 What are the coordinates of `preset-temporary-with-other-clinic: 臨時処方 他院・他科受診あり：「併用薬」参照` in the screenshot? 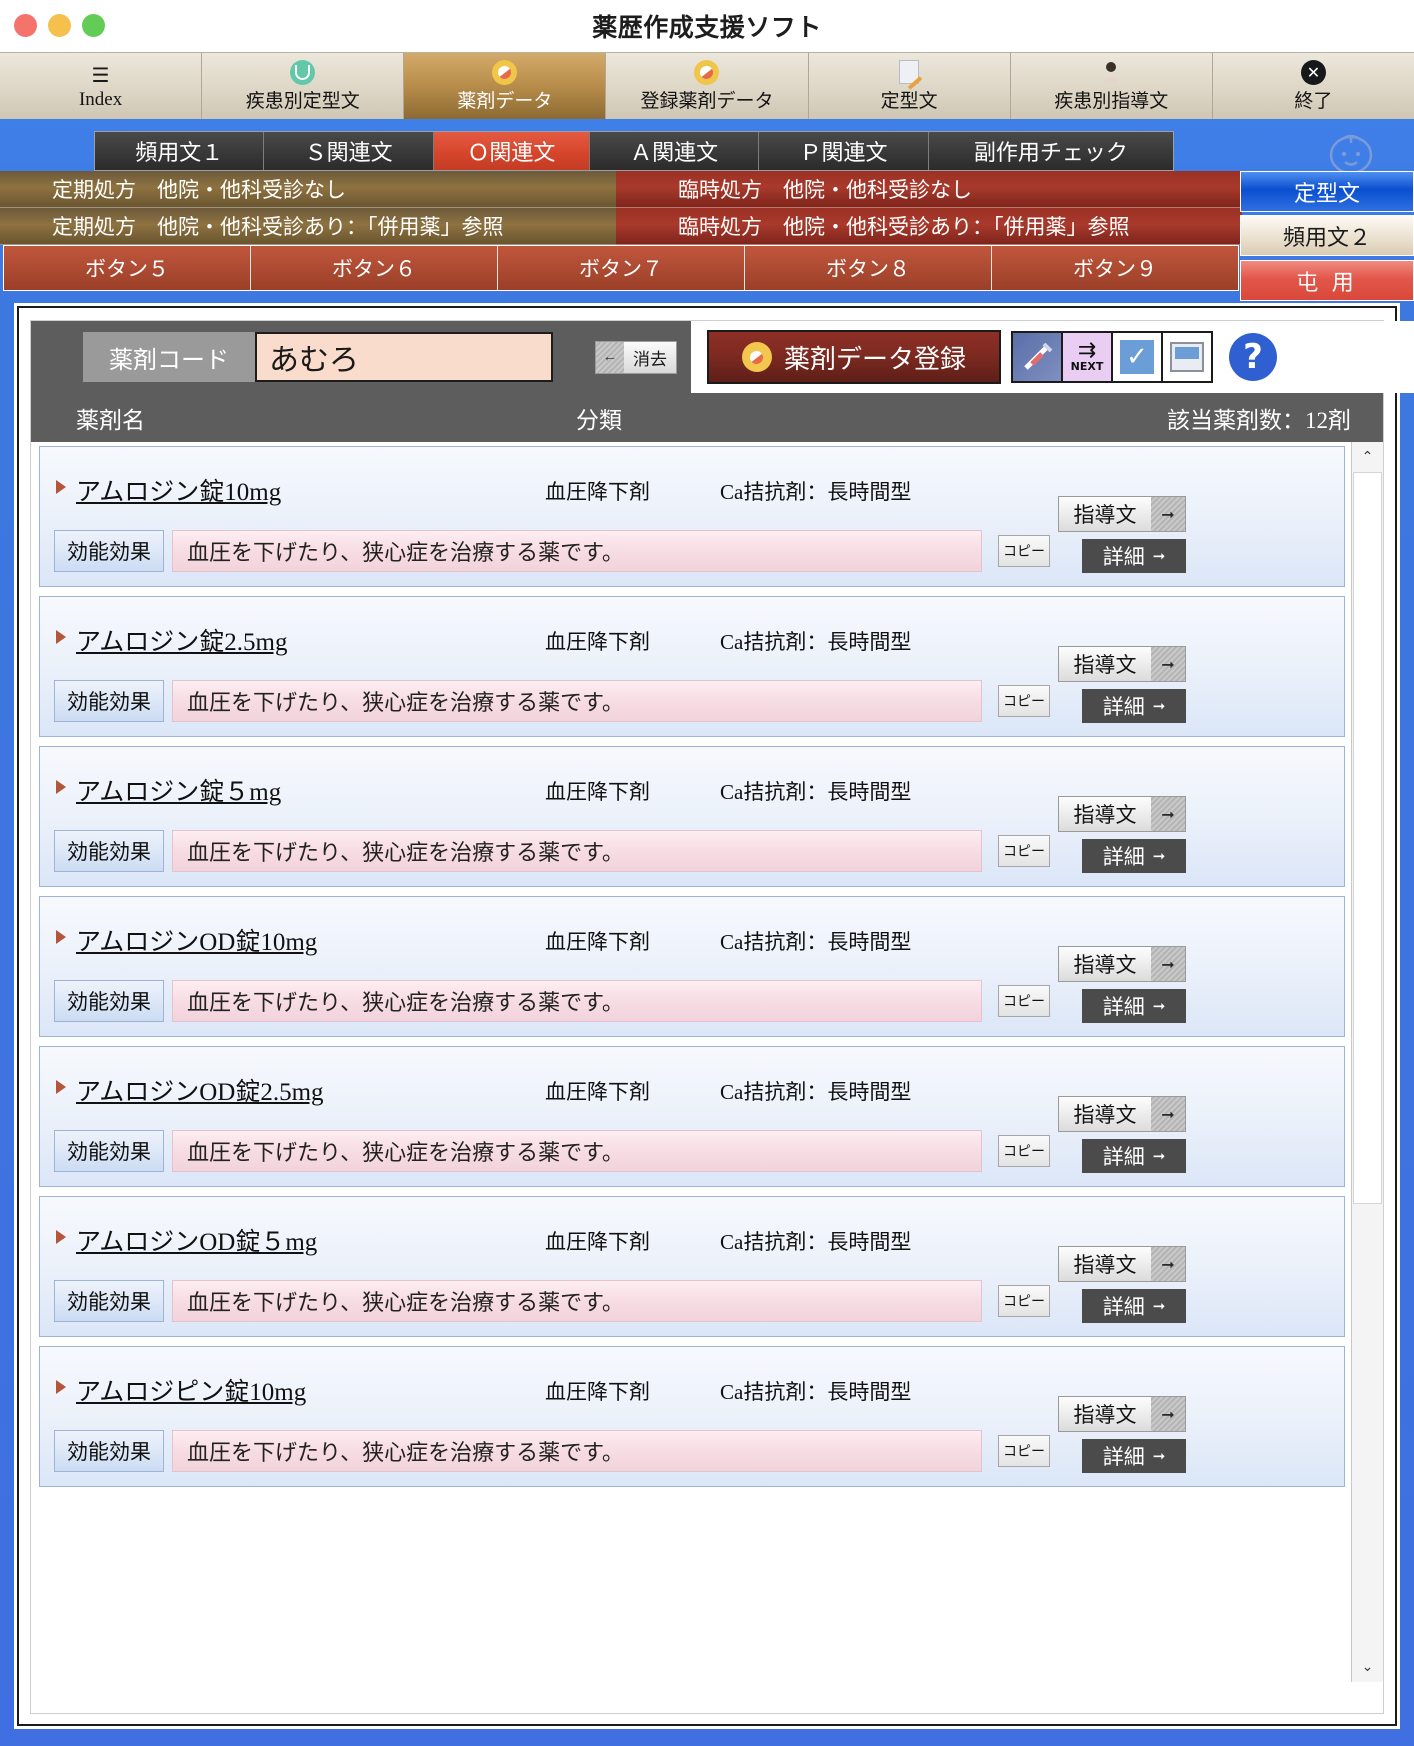 It's located at (929, 226).